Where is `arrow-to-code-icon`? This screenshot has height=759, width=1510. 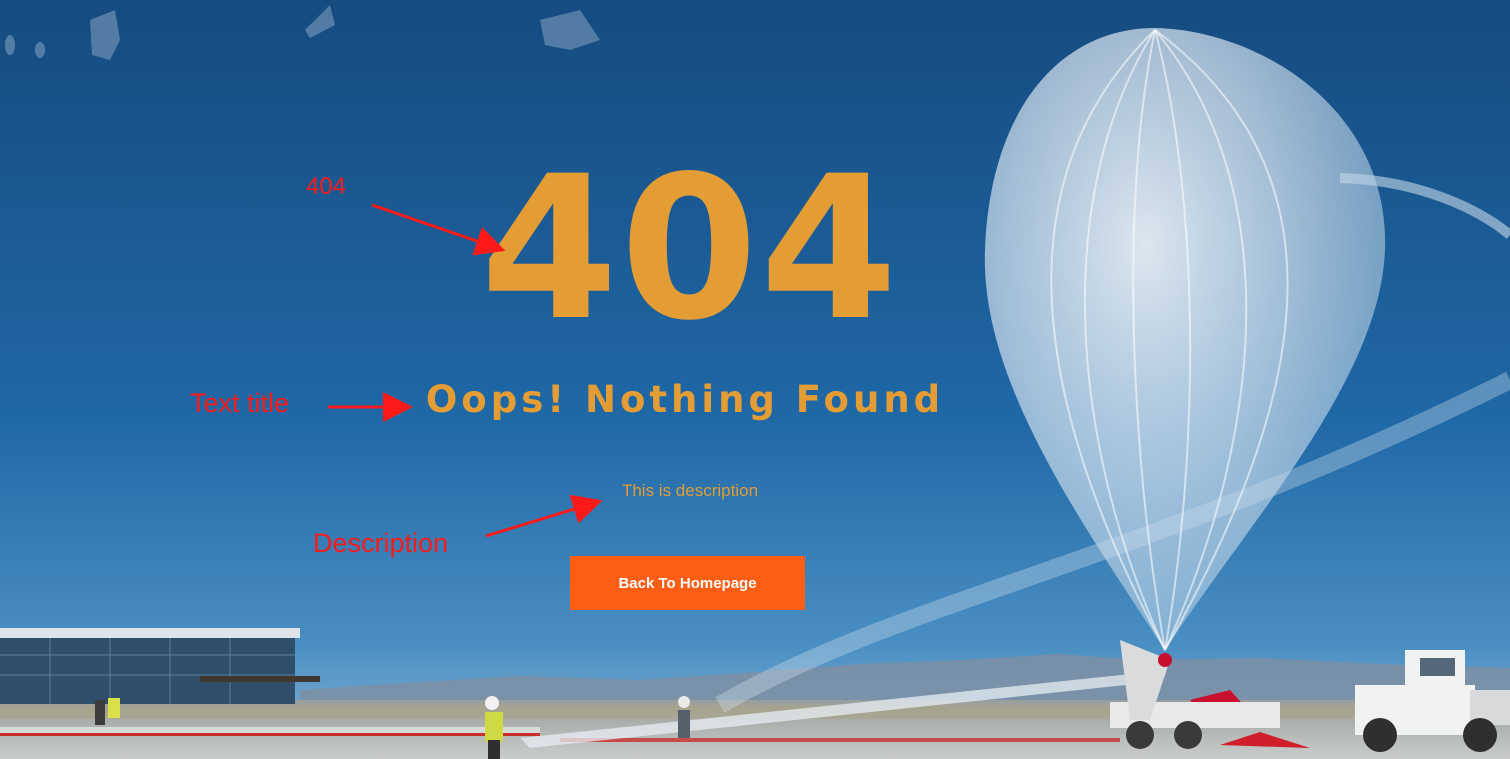 arrow-to-code-icon is located at coordinates (438, 229).